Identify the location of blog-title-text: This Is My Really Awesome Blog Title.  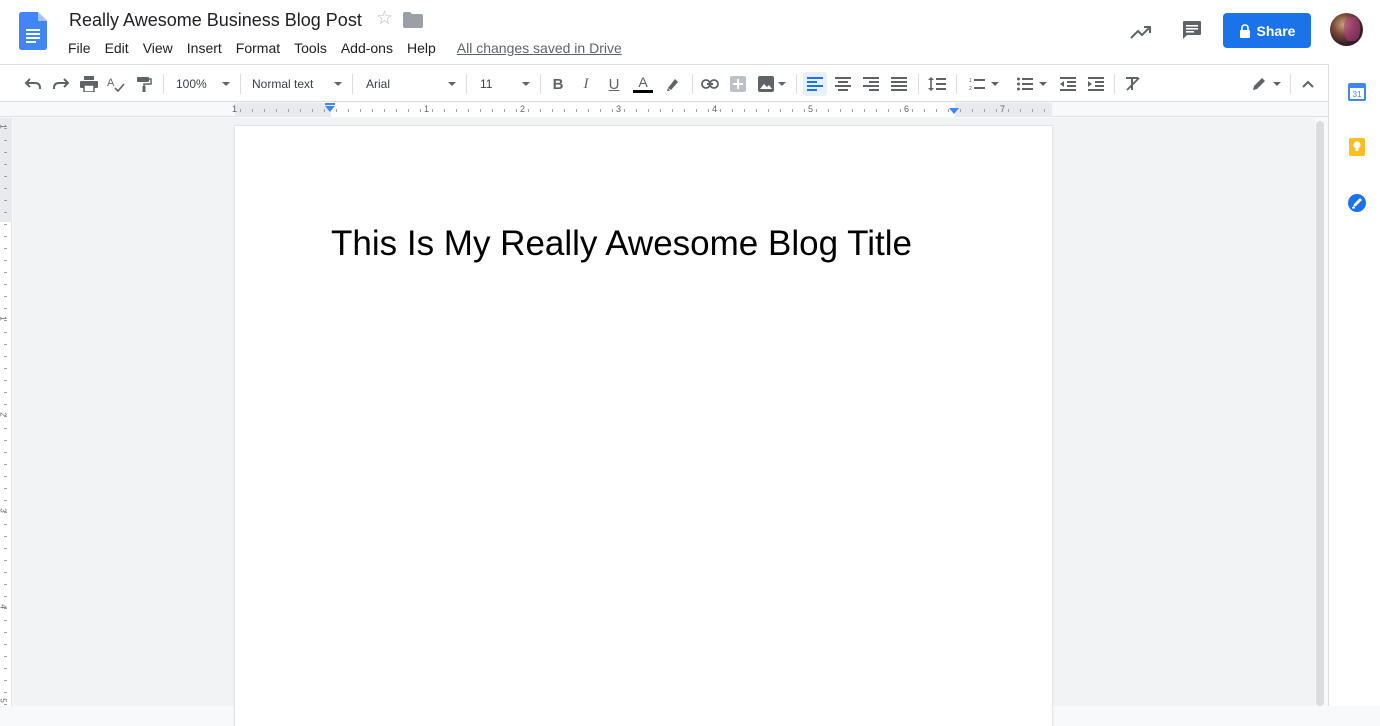
(621, 244).